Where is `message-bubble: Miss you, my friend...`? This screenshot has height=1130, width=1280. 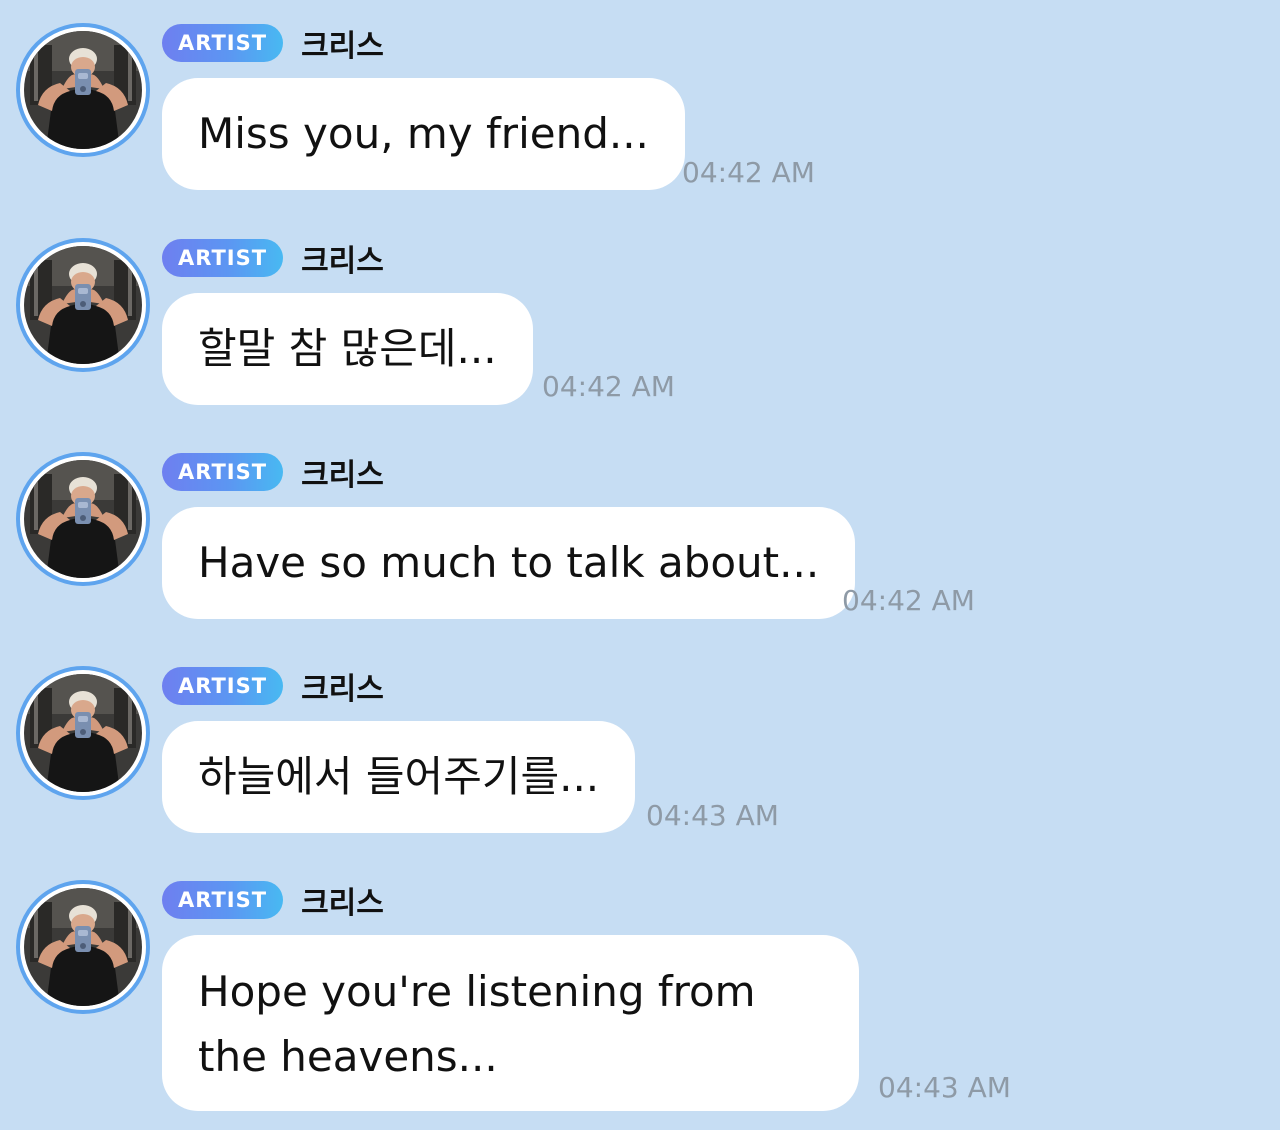 message-bubble: Miss you, my friend... is located at coordinates (423, 134).